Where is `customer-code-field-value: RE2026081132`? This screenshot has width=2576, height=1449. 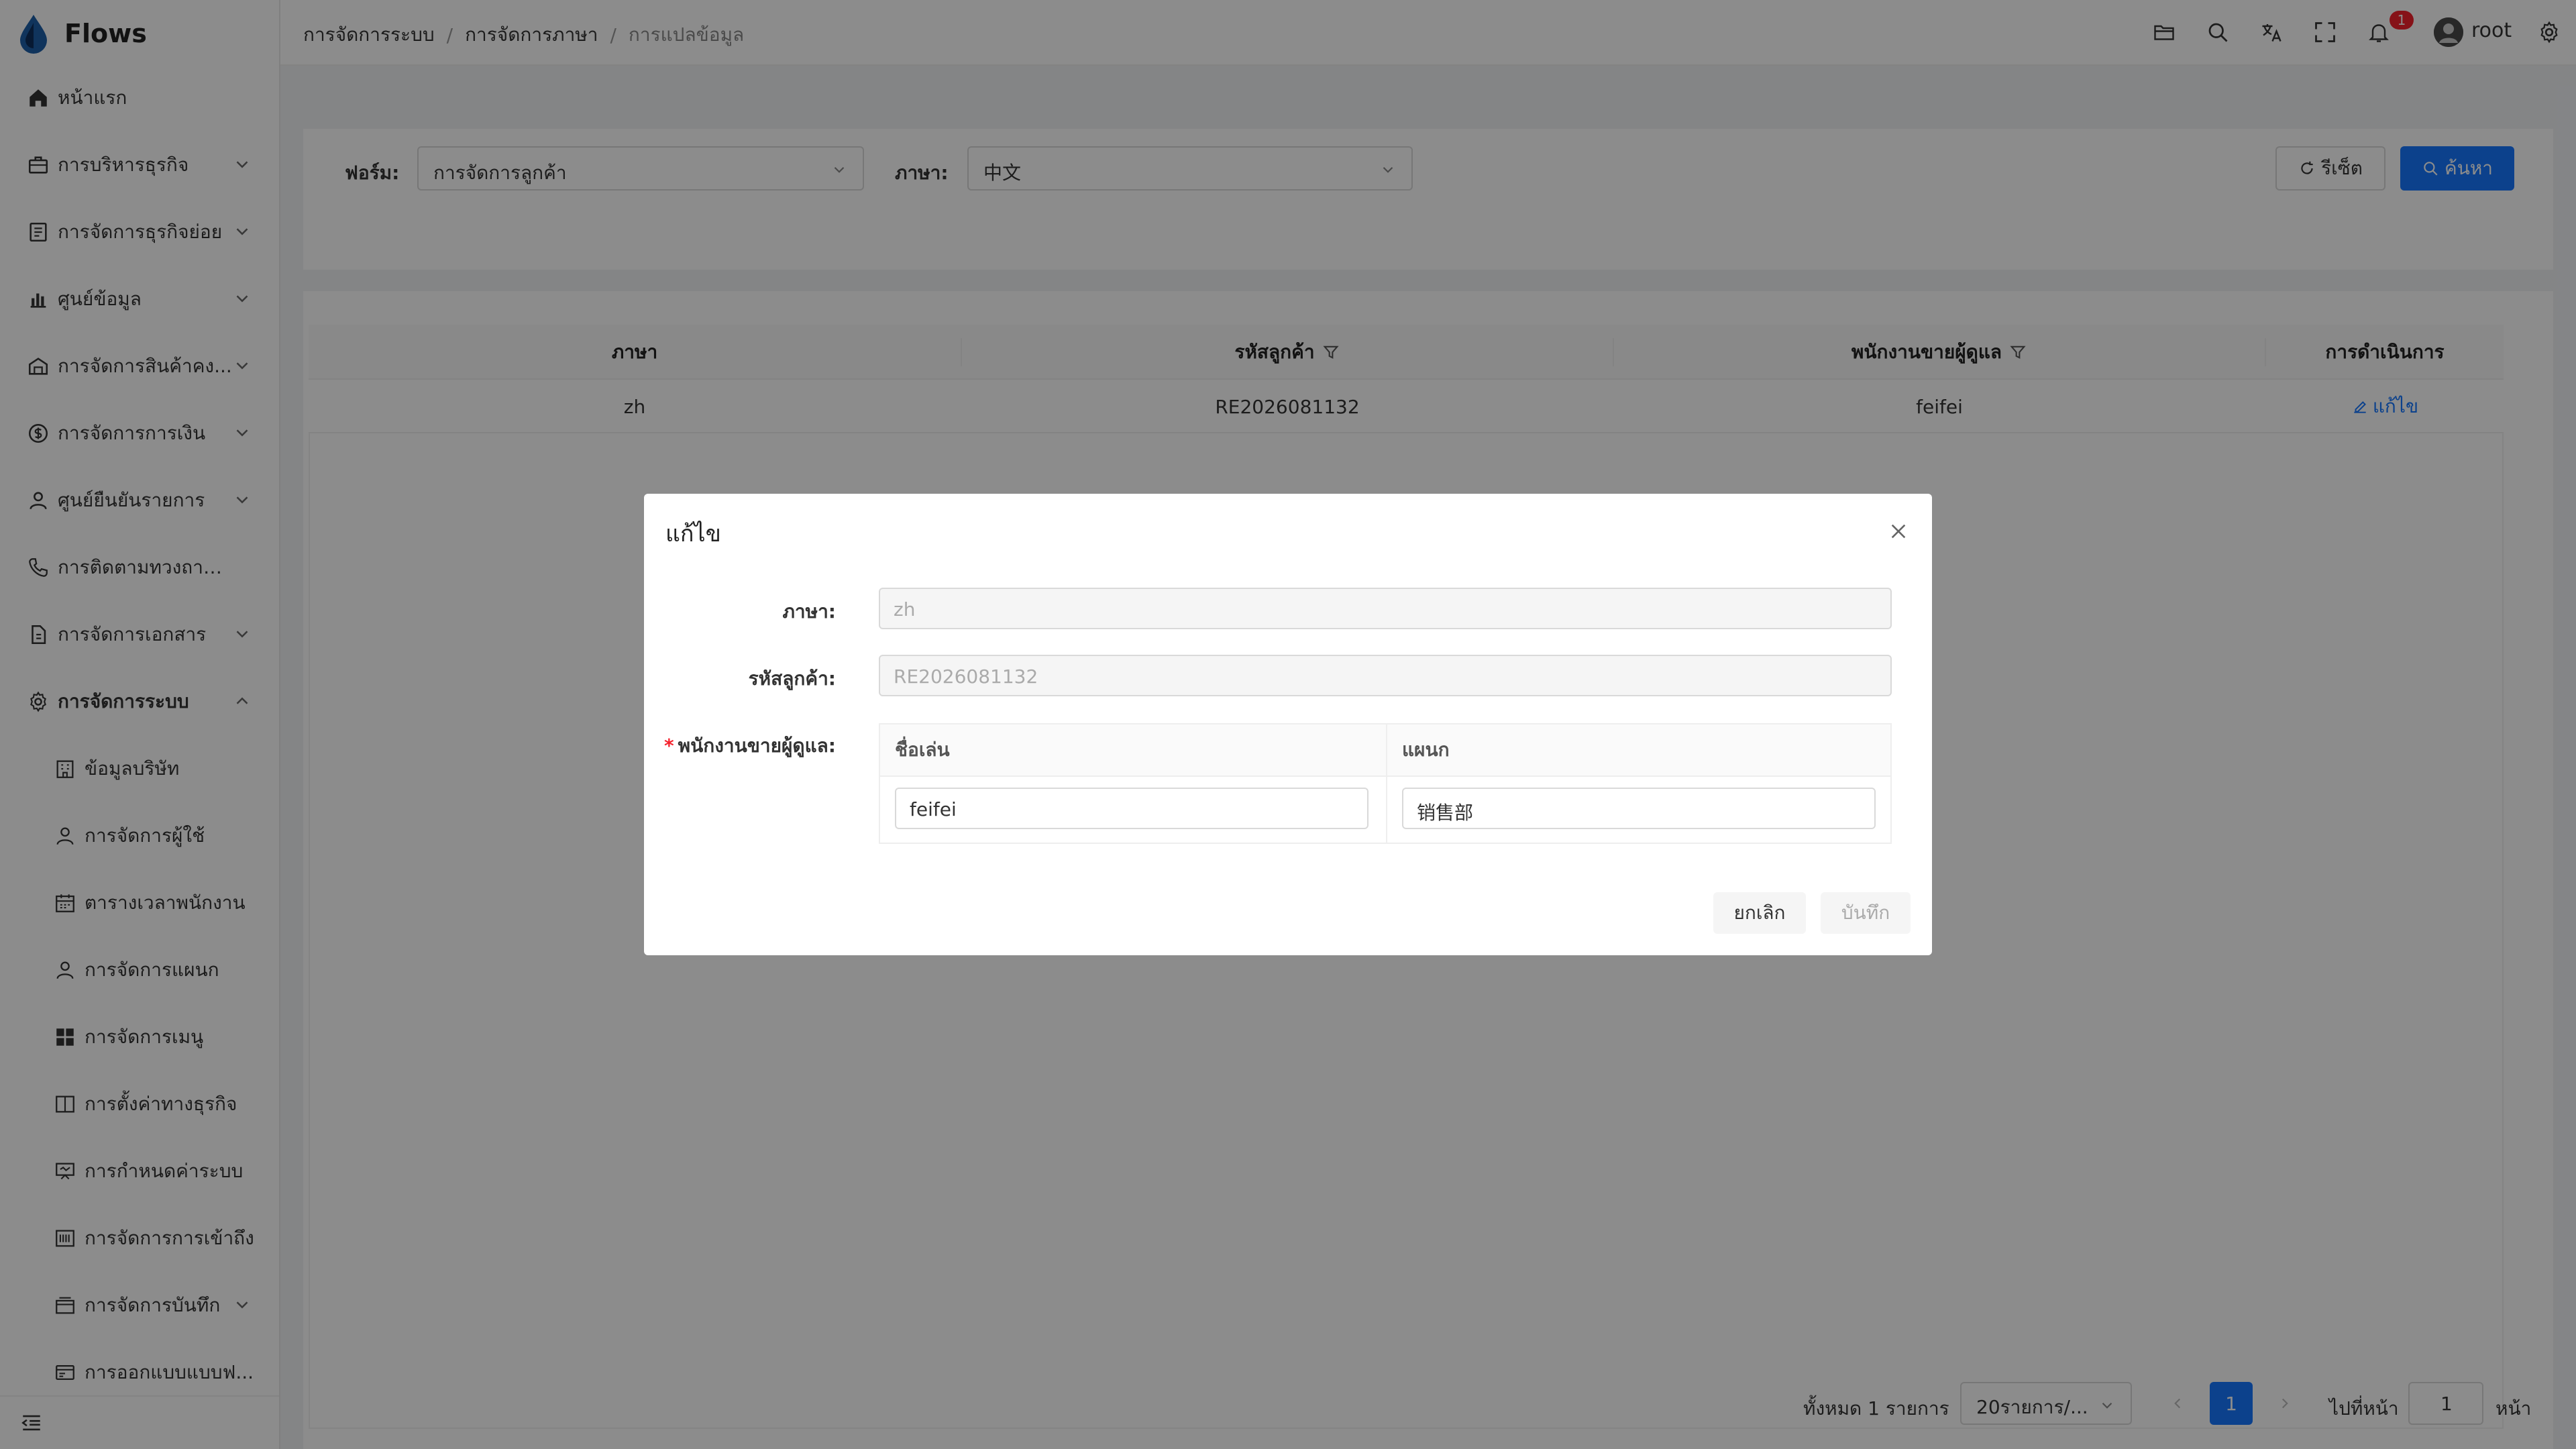
customer-code-field-value: RE2026081132 is located at coordinates (966, 676).